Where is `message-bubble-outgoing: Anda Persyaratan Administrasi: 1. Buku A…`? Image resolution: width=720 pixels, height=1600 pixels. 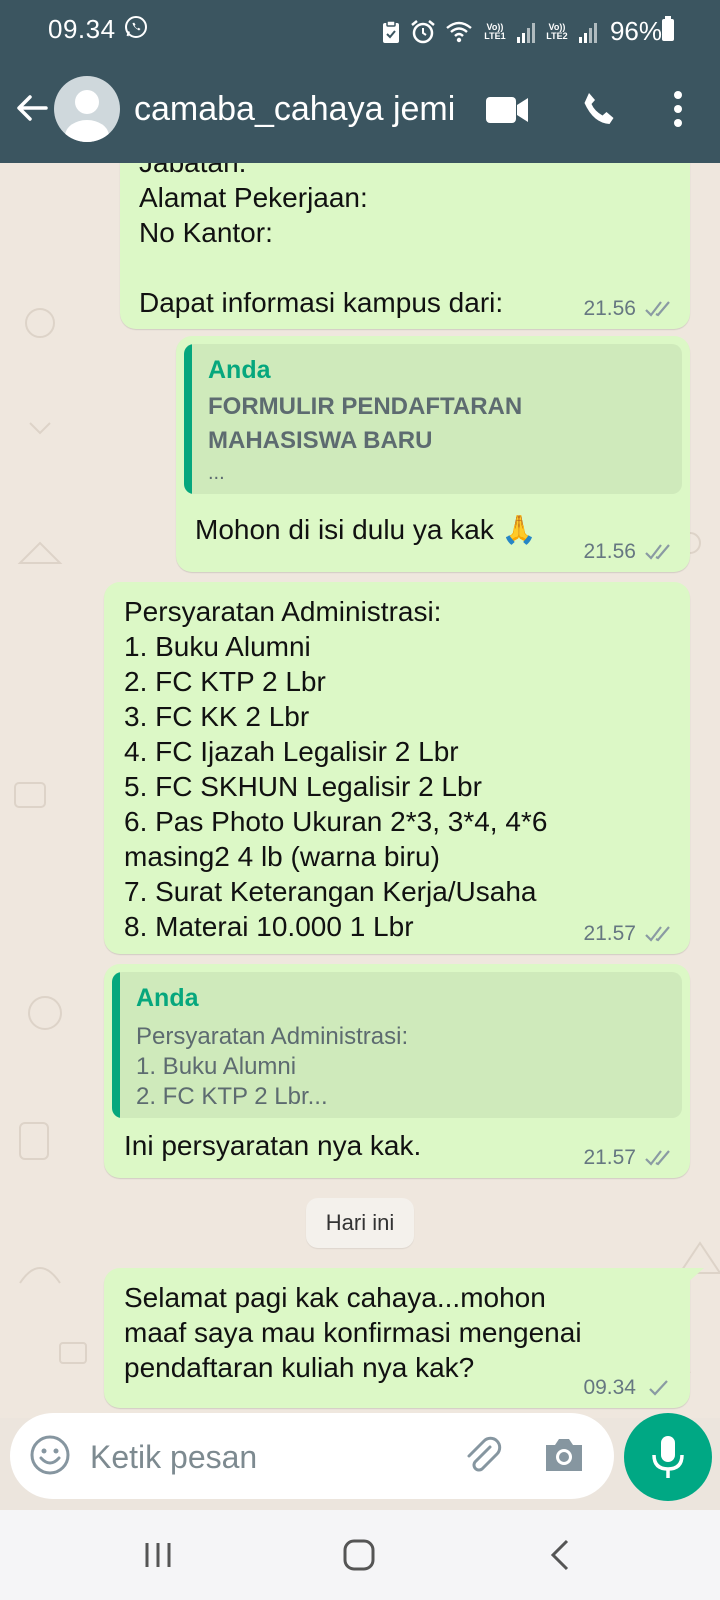 message-bubble-outgoing: Anda Persyaratan Administrasi: 1. Buku A… is located at coordinates (397, 1071).